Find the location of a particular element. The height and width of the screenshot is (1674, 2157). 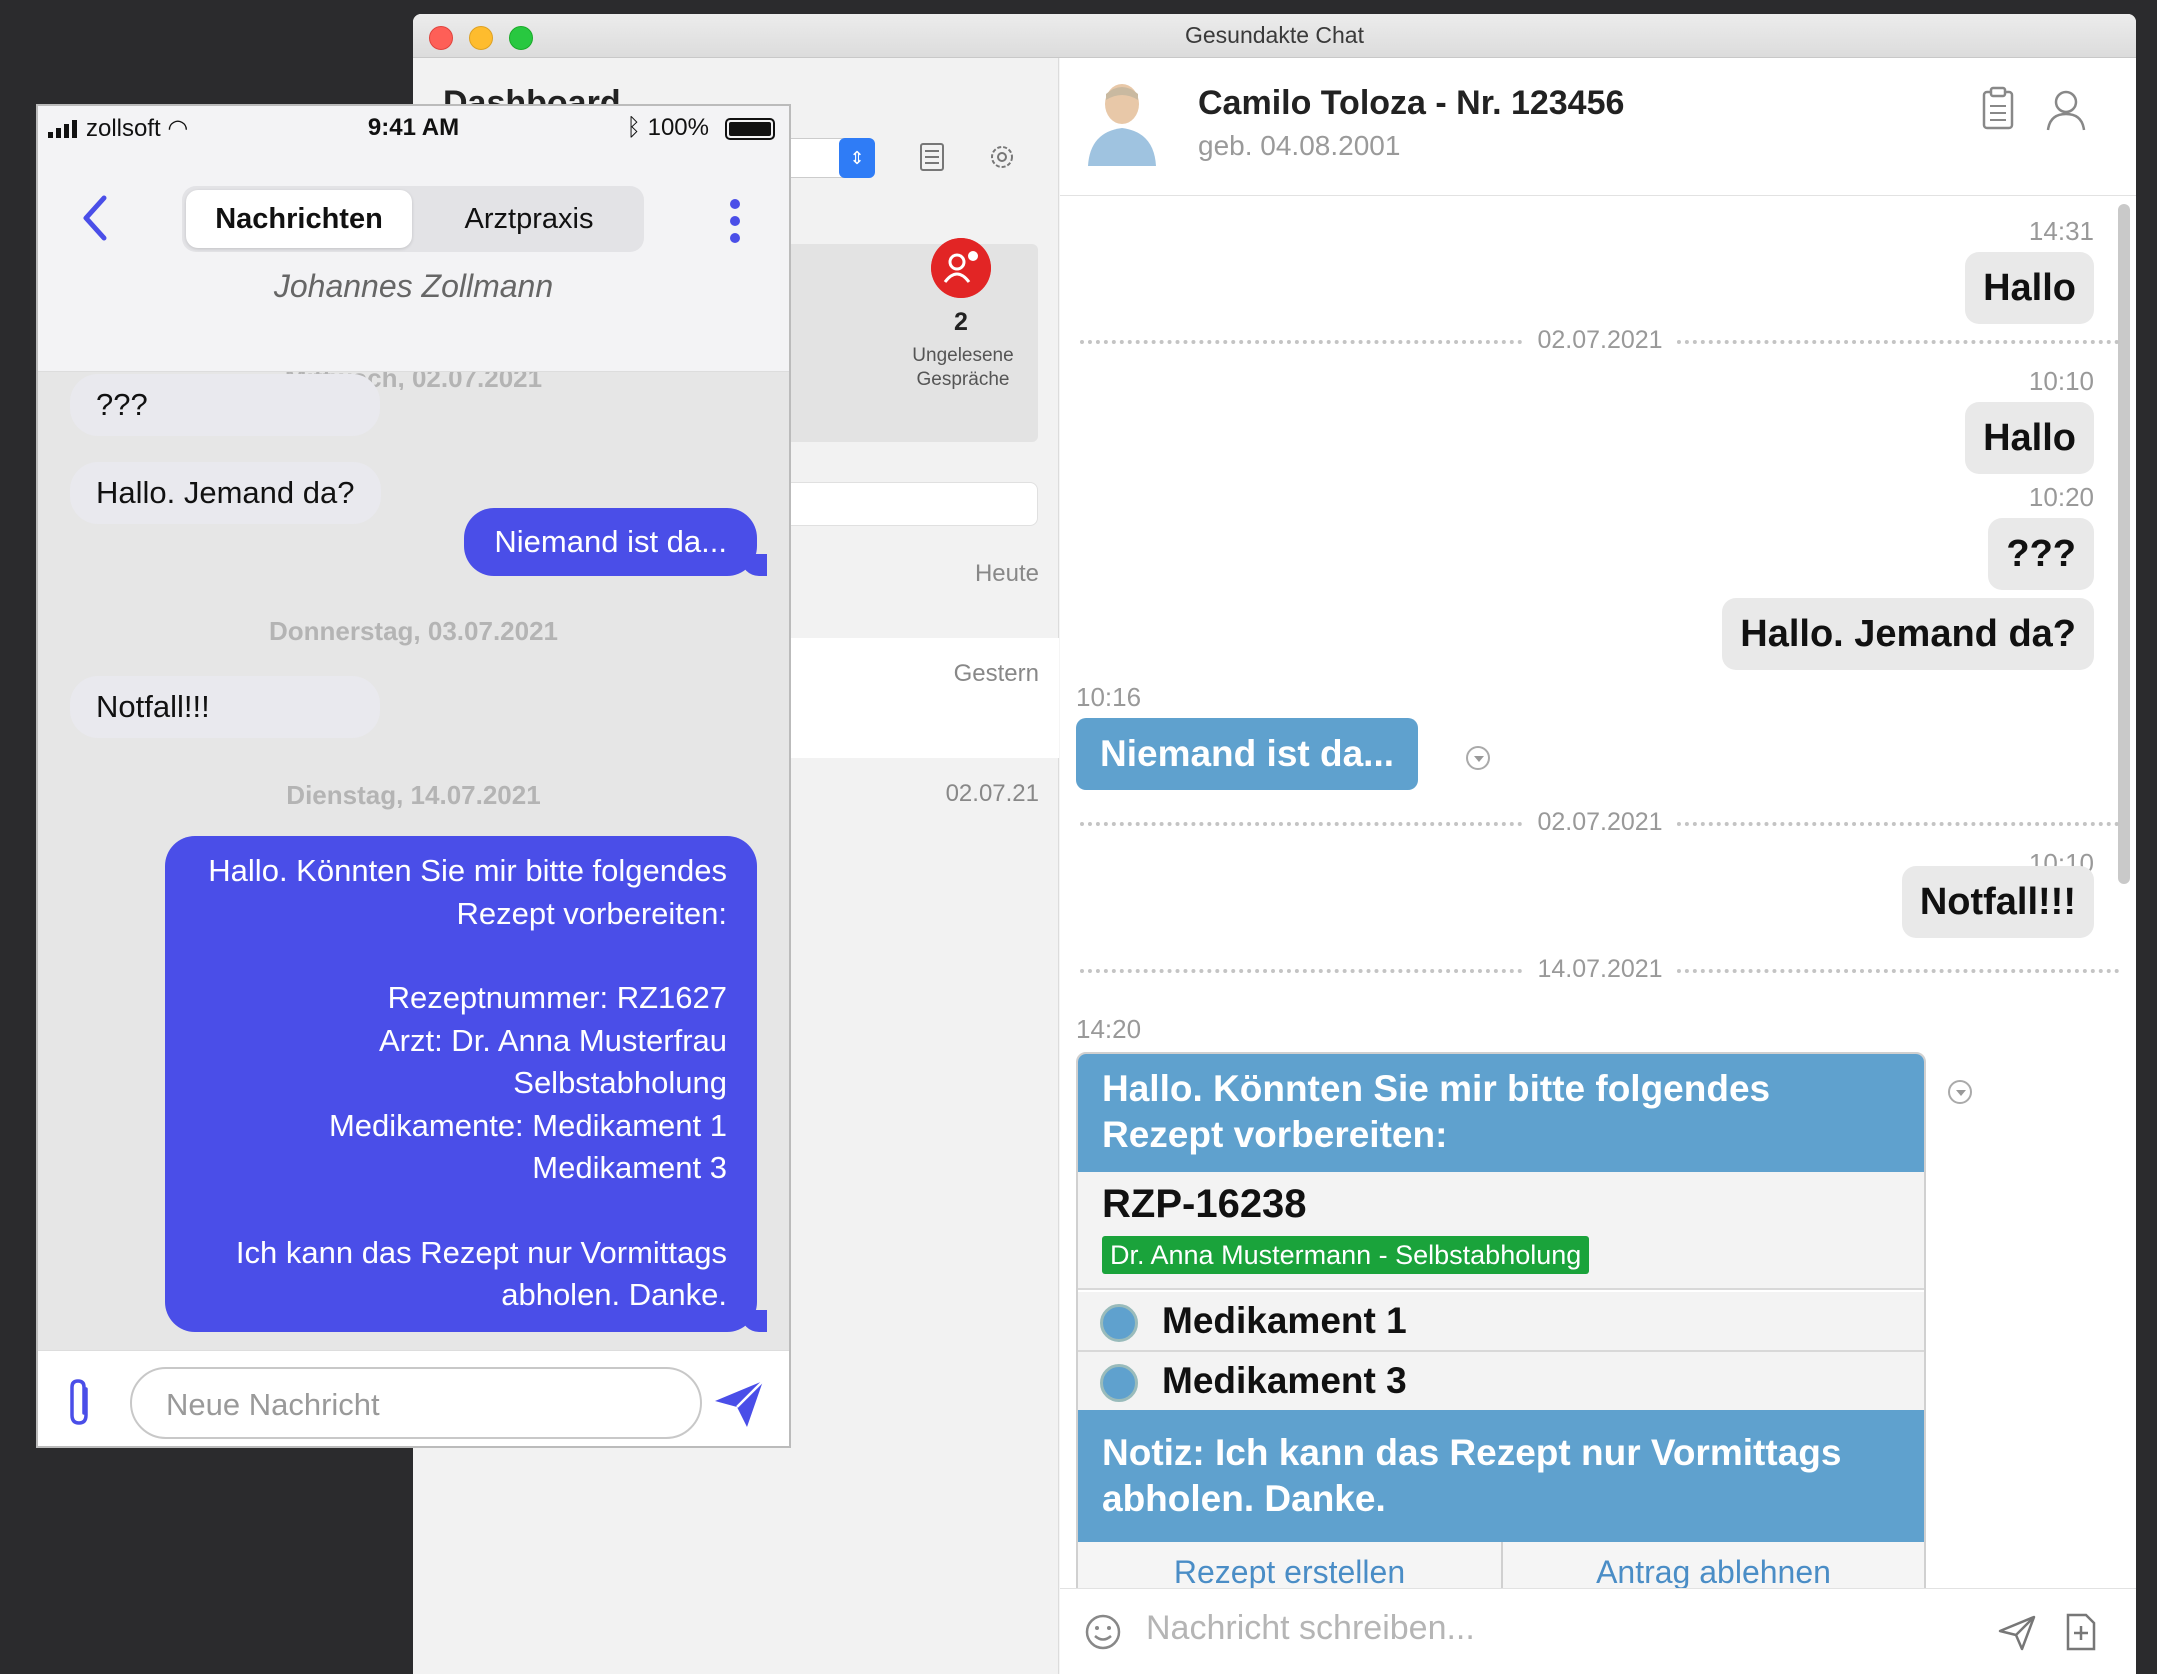

tab-arztpraxis: Arztpraxis is located at coordinates (529, 219).